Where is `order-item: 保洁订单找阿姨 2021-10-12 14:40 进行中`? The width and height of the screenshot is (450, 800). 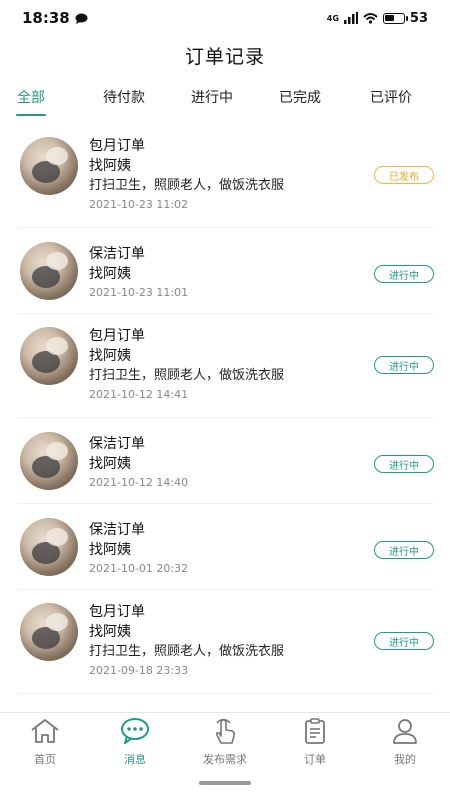
order-item: 保洁订单找阿姨 2021-10-12 14:40 进行中 is located at coordinates (226, 461).